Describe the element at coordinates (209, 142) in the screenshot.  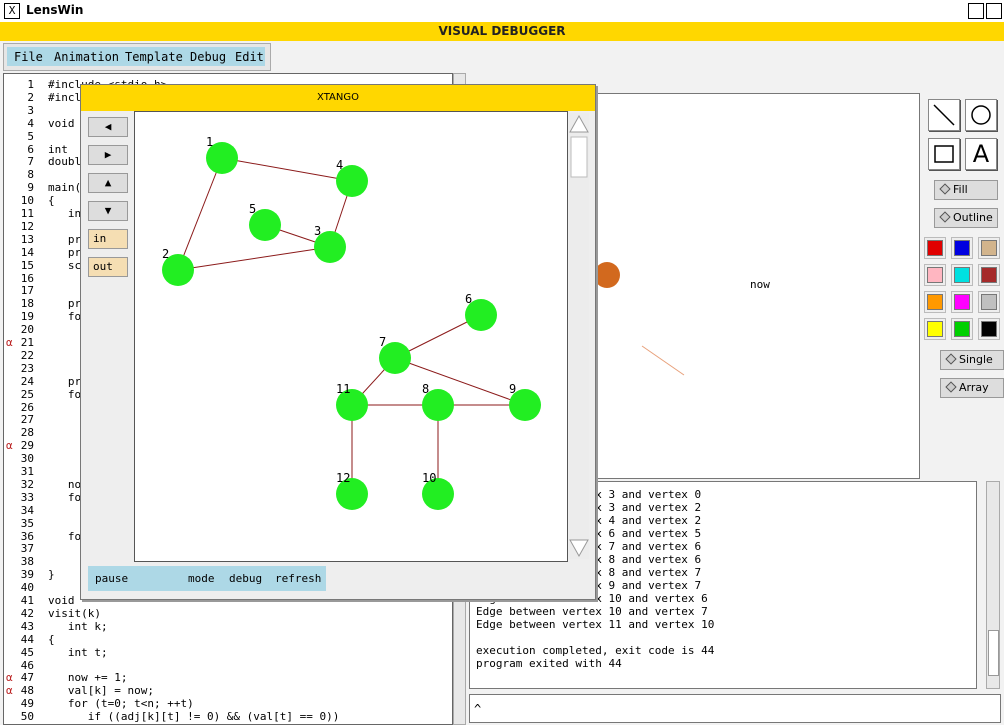
I see `graph-node-label: 1` at that location.